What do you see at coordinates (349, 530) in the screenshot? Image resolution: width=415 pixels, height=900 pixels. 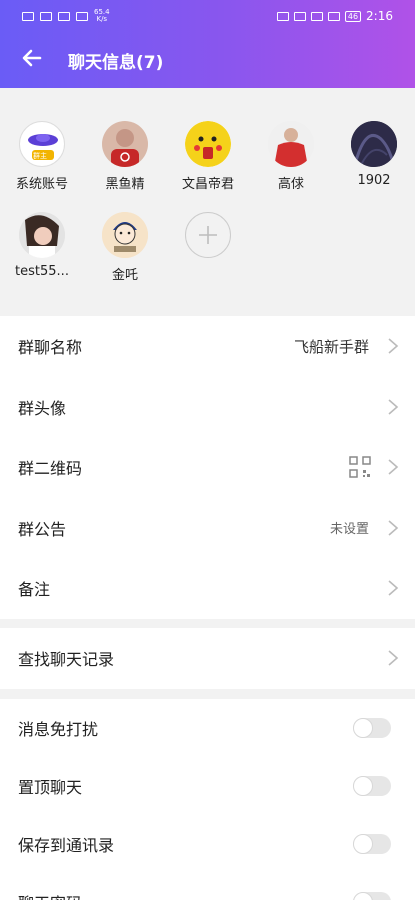 I see `group-notice-value: 未设置` at bounding box center [349, 530].